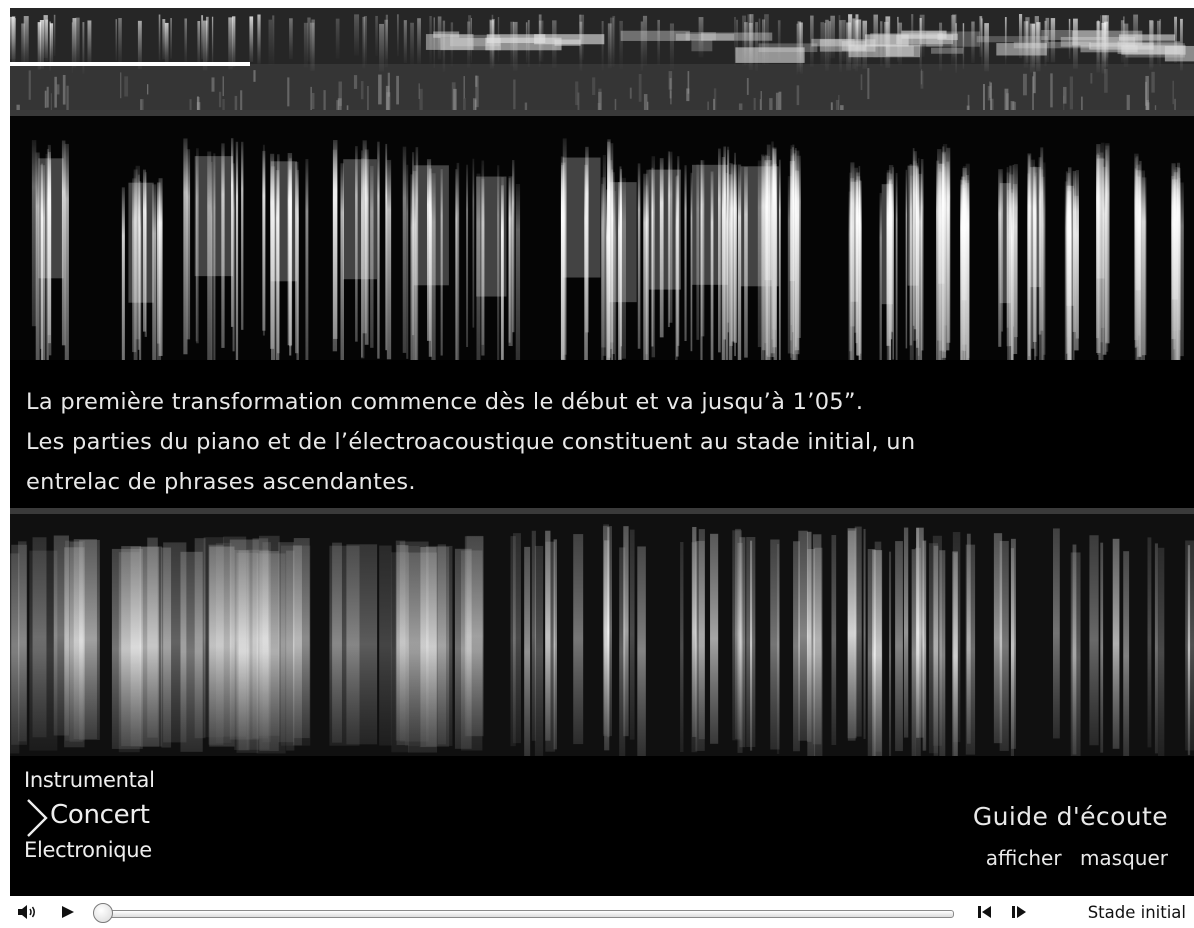 The width and height of the screenshot is (1194, 928). What do you see at coordinates (27, 912) in the screenshot?
I see `speaker-icon` at bounding box center [27, 912].